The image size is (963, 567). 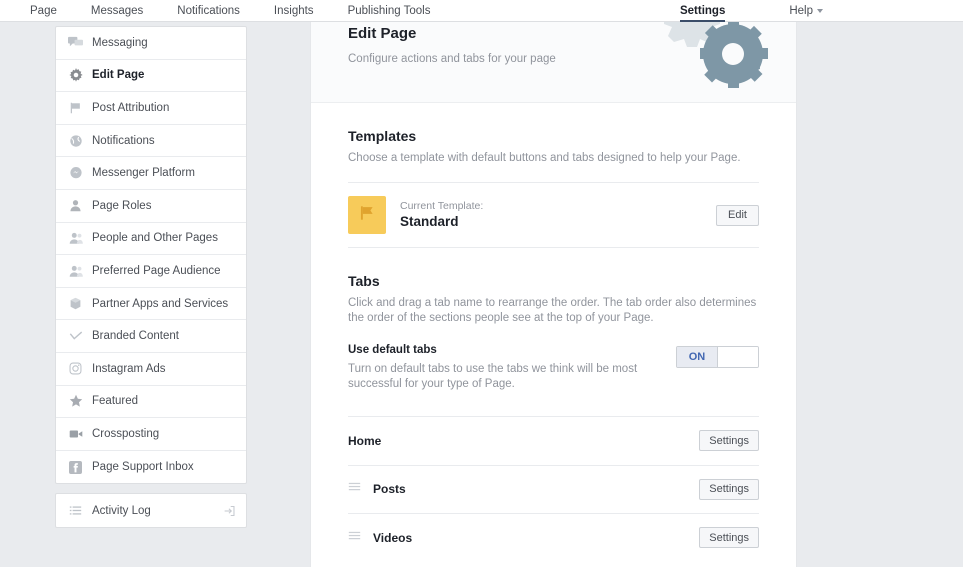 I want to click on sidebar-item-label: Crossposting, so click(x=126, y=433).